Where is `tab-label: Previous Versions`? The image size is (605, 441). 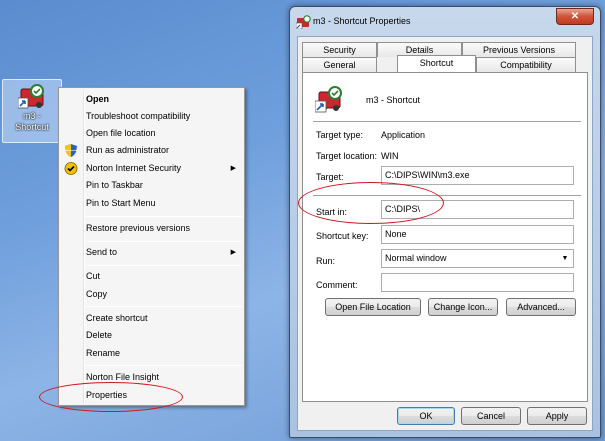 tab-label: Previous Versions is located at coordinates (519, 50).